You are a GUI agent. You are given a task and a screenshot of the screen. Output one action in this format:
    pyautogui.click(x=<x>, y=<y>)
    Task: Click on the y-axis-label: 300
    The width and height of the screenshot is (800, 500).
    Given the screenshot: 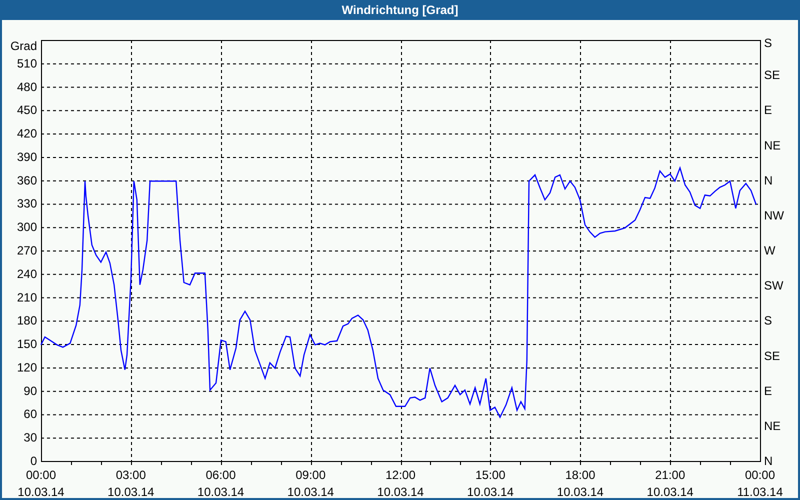 What is the action you would take?
    pyautogui.click(x=26, y=227)
    